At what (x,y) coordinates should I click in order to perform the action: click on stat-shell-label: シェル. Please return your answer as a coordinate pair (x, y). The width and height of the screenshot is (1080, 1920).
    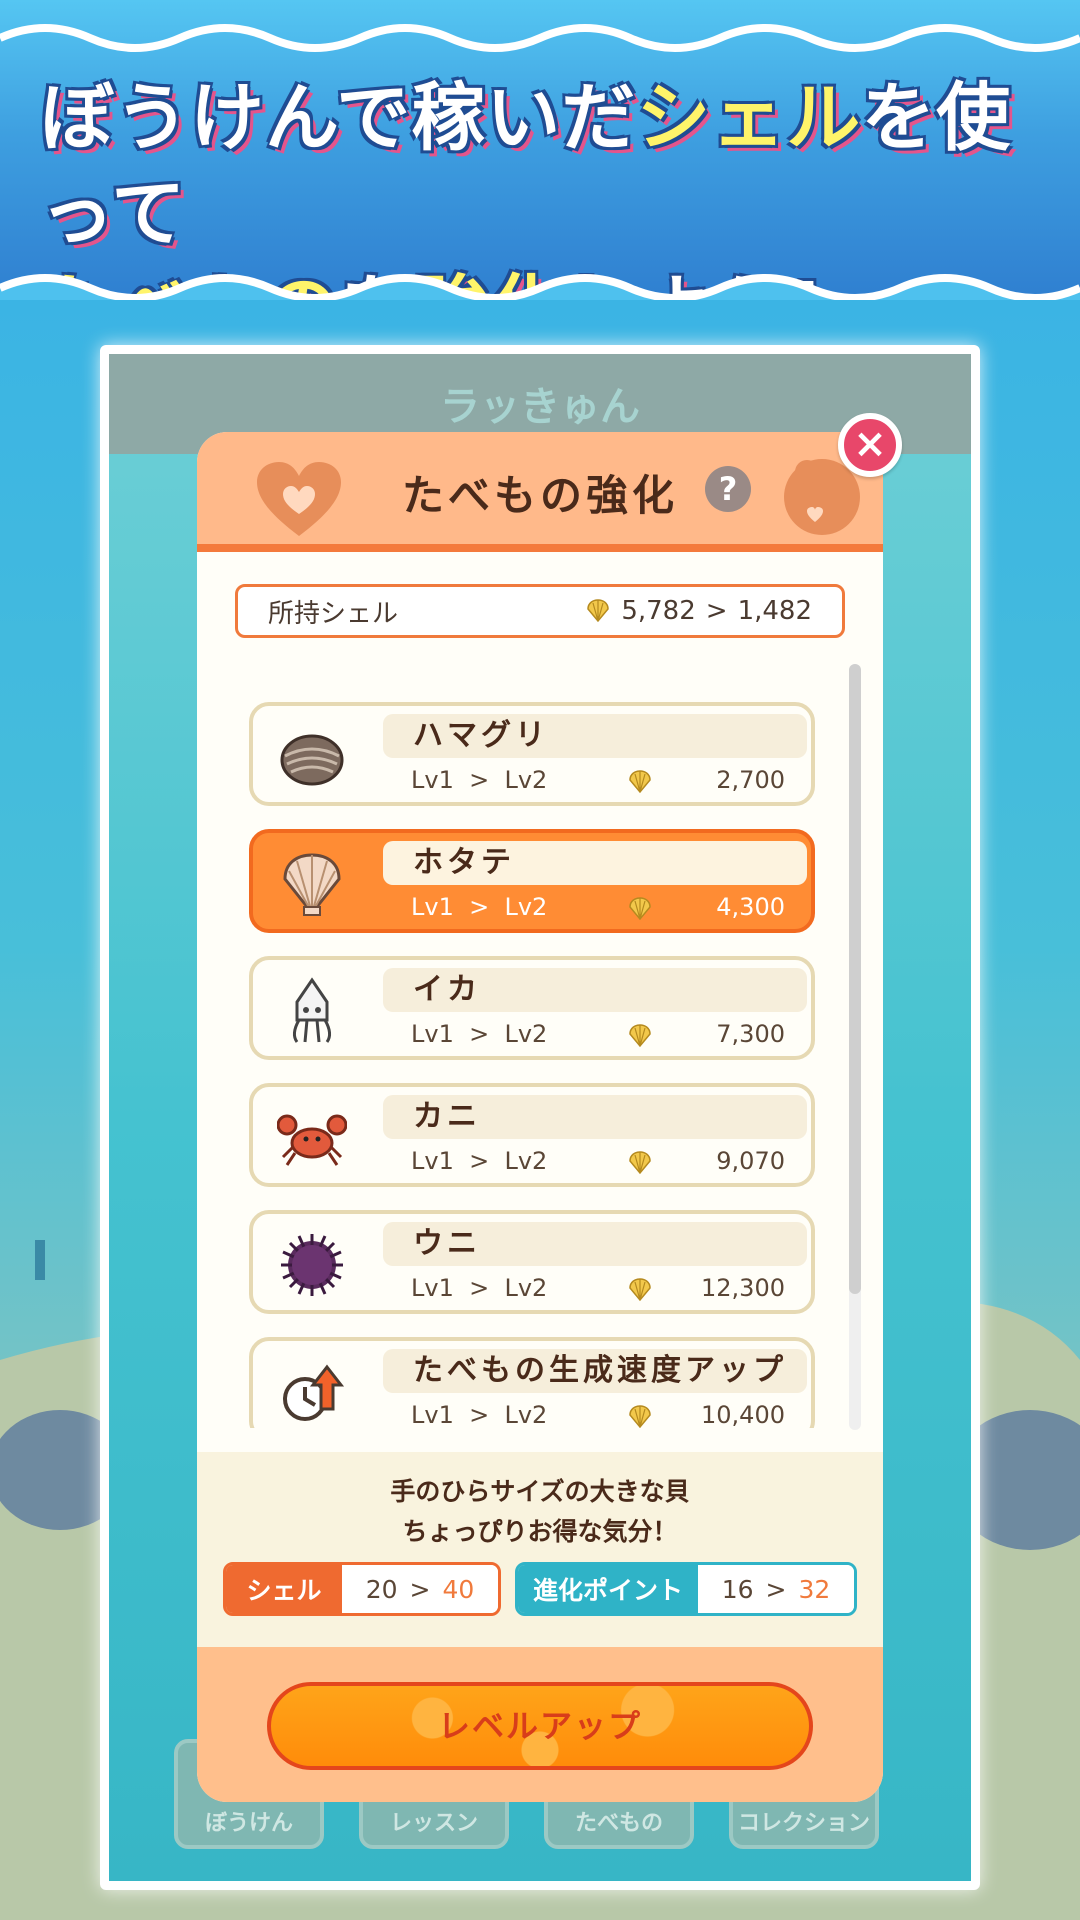
    Looking at the image, I should click on (284, 1589).